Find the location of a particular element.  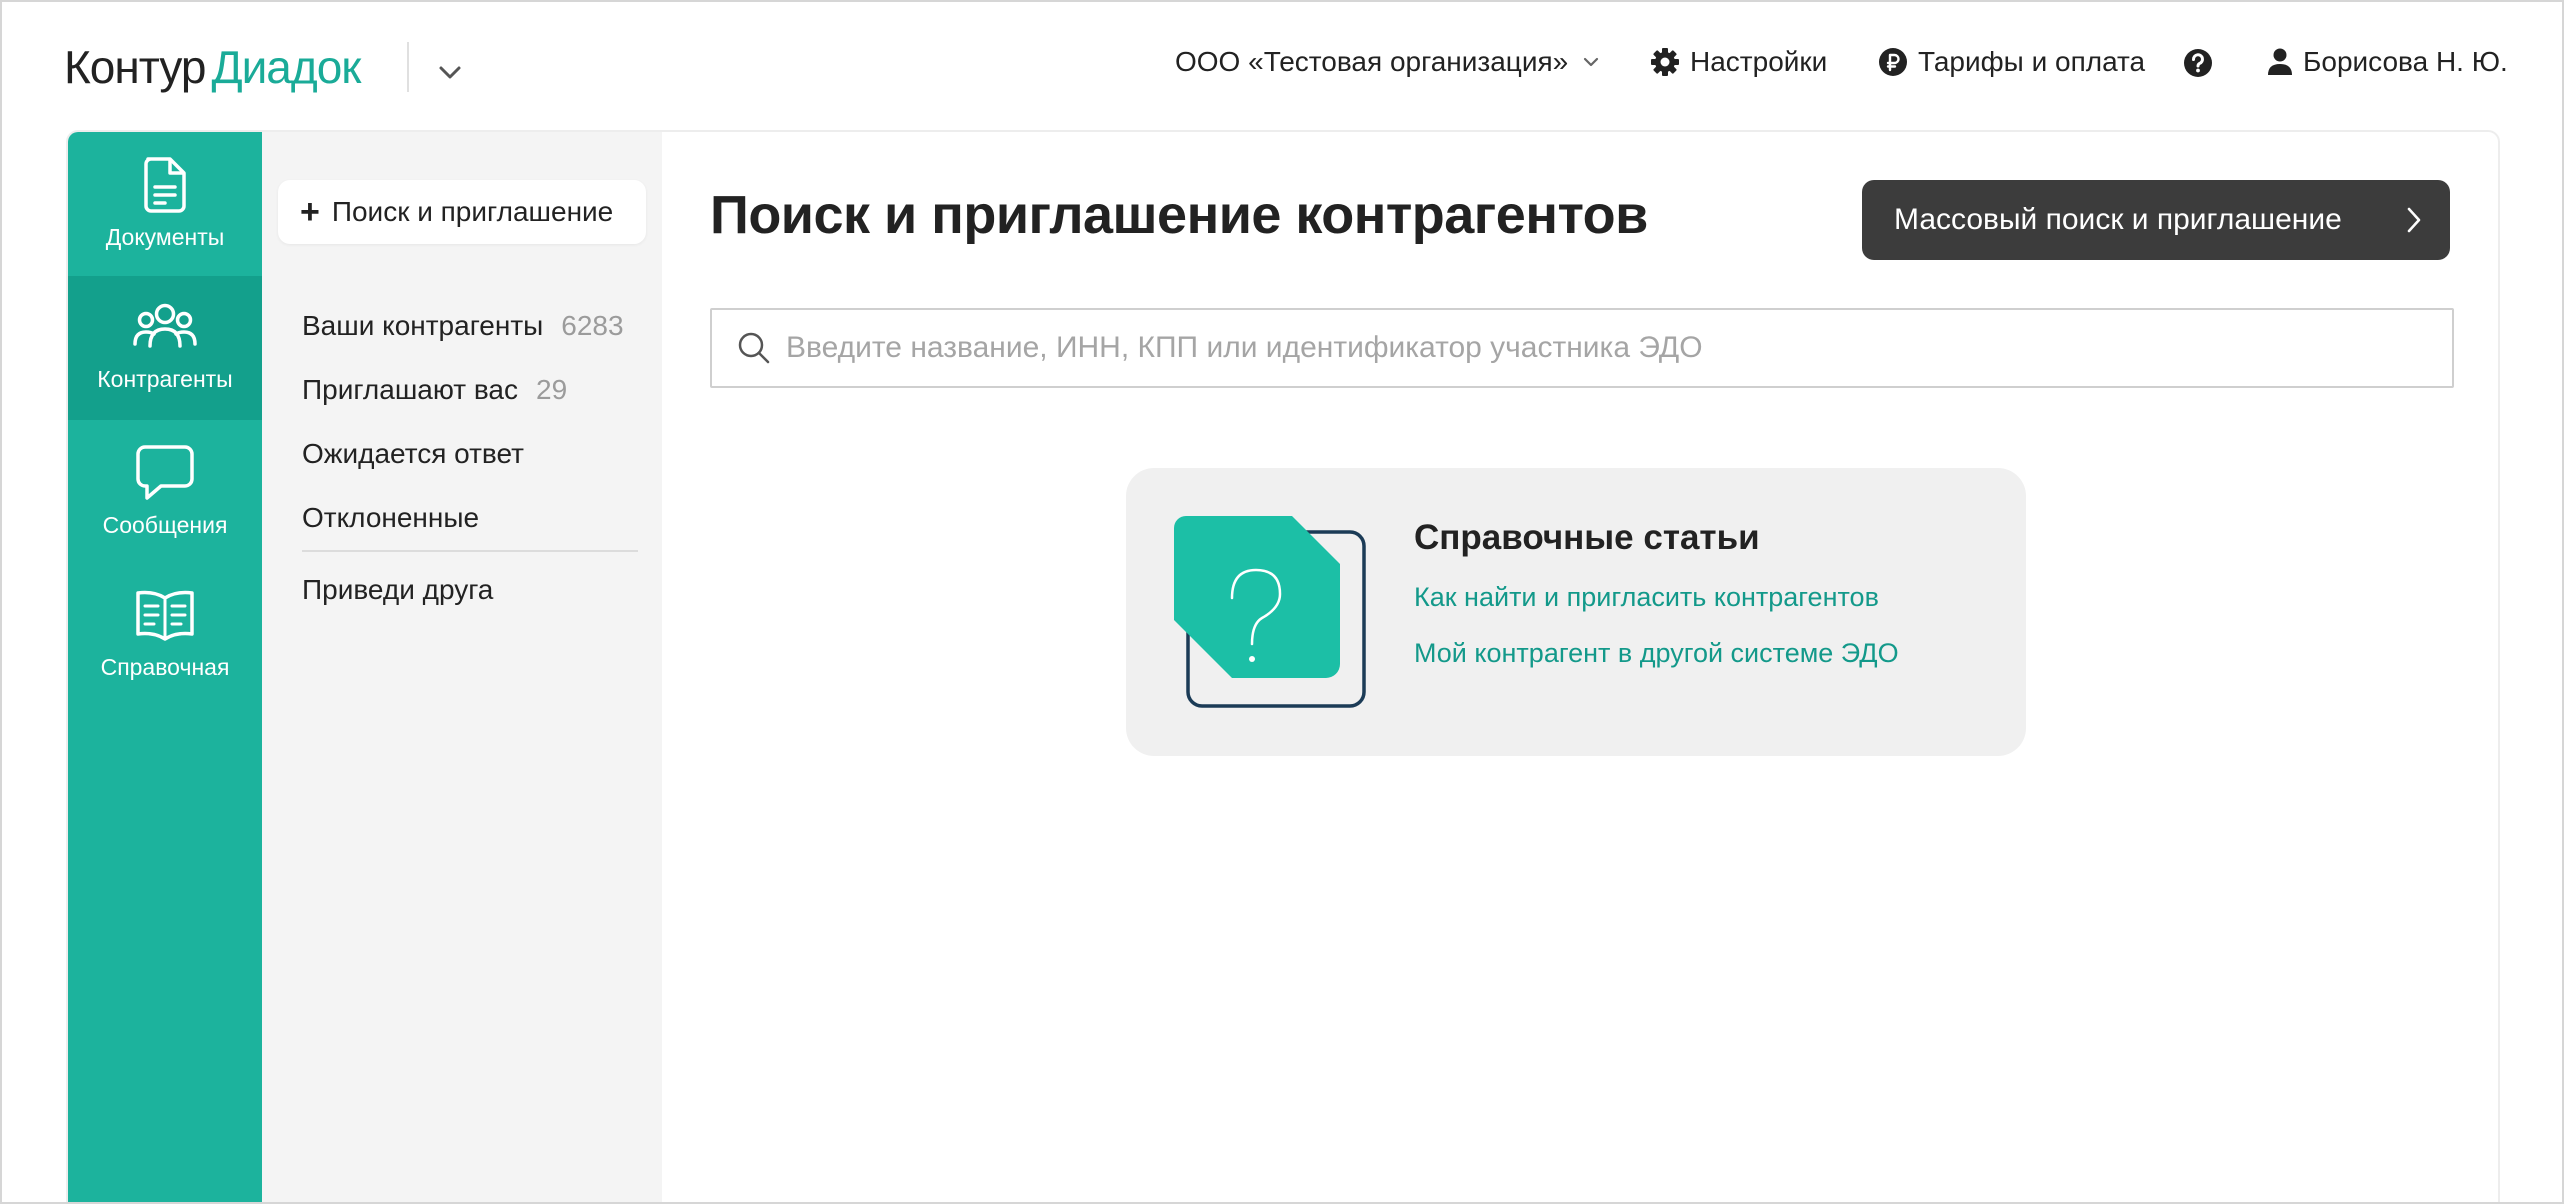

search-box is located at coordinates (1582, 348).